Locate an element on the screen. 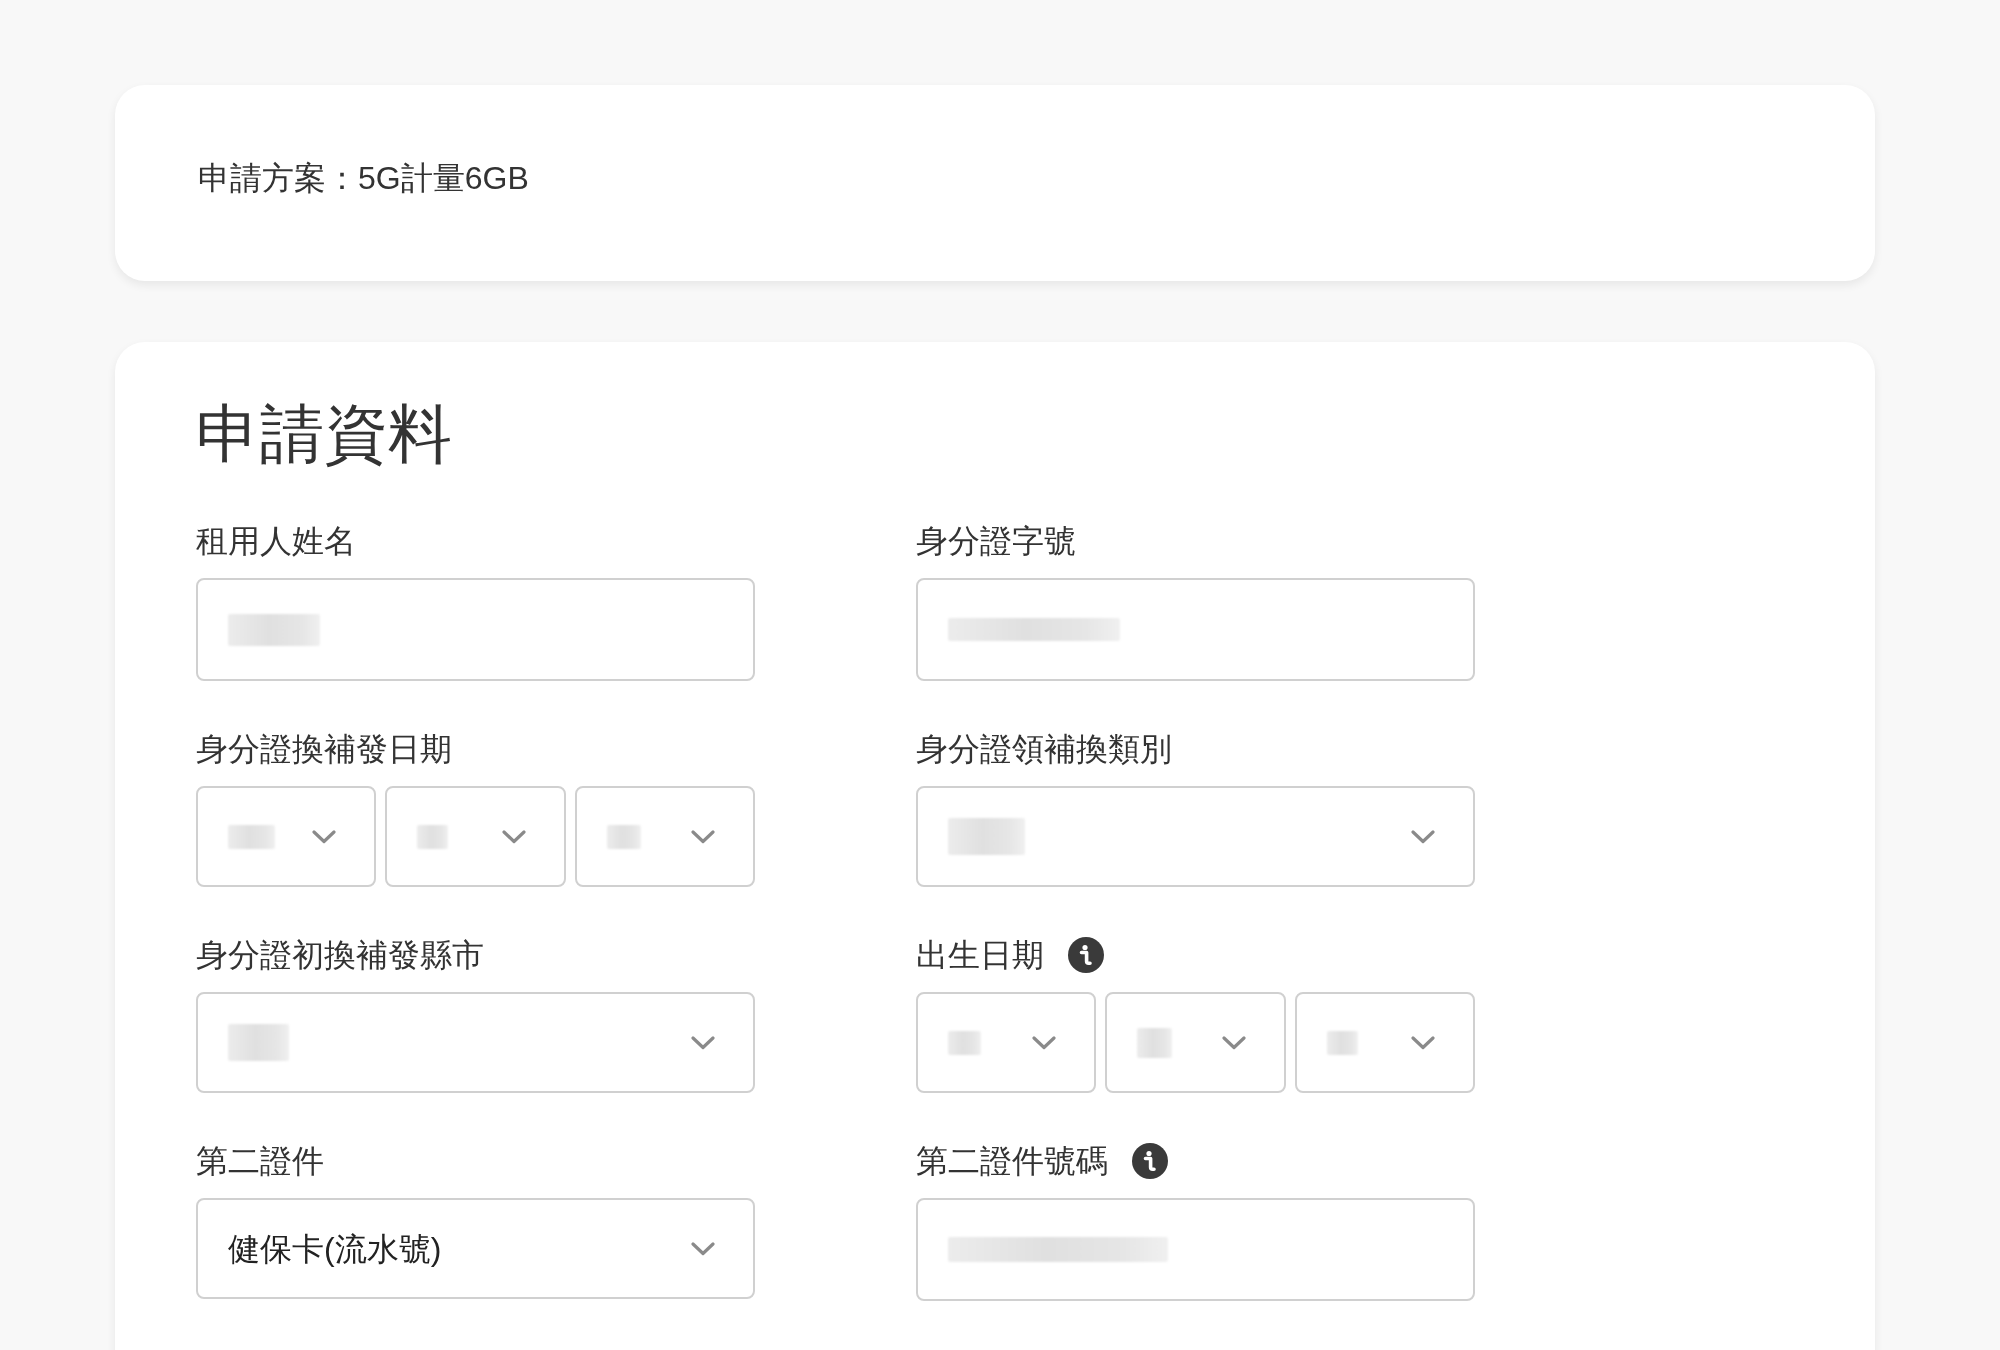 The height and width of the screenshot is (1350, 2000). field-label: 身分證初換補發縣市 is located at coordinates (340, 955).